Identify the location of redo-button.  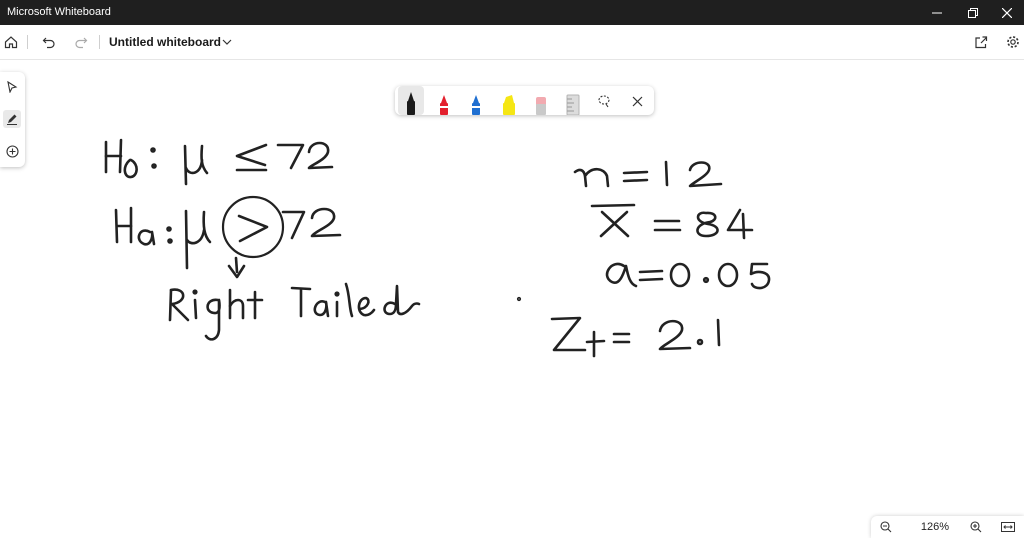
(81, 42).